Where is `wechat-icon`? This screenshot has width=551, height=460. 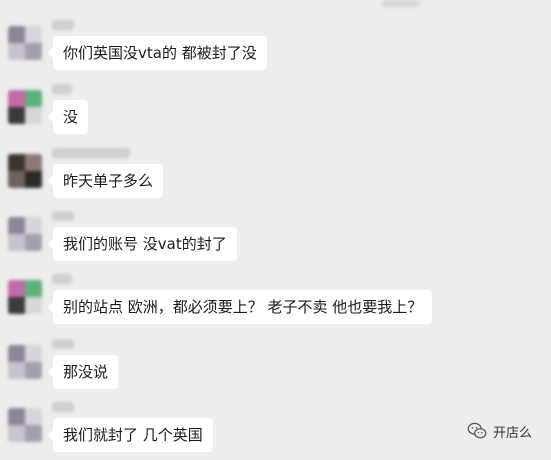
wechat-icon is located at coordinates (477, 430).